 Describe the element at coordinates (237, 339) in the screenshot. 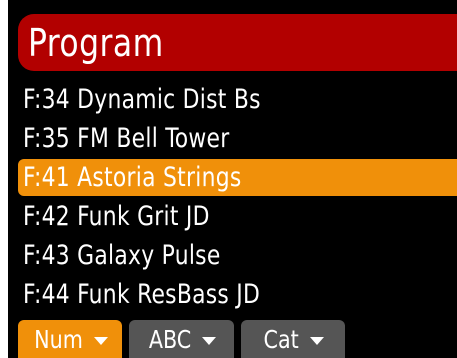

I see `sort-tab-bar: Num ABC Cat` at that location.